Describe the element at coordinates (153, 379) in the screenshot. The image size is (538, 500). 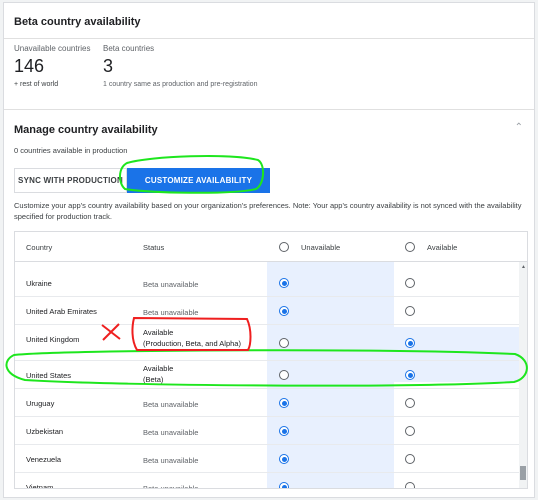
I see `country-status-detail: (Beta)` at that location.